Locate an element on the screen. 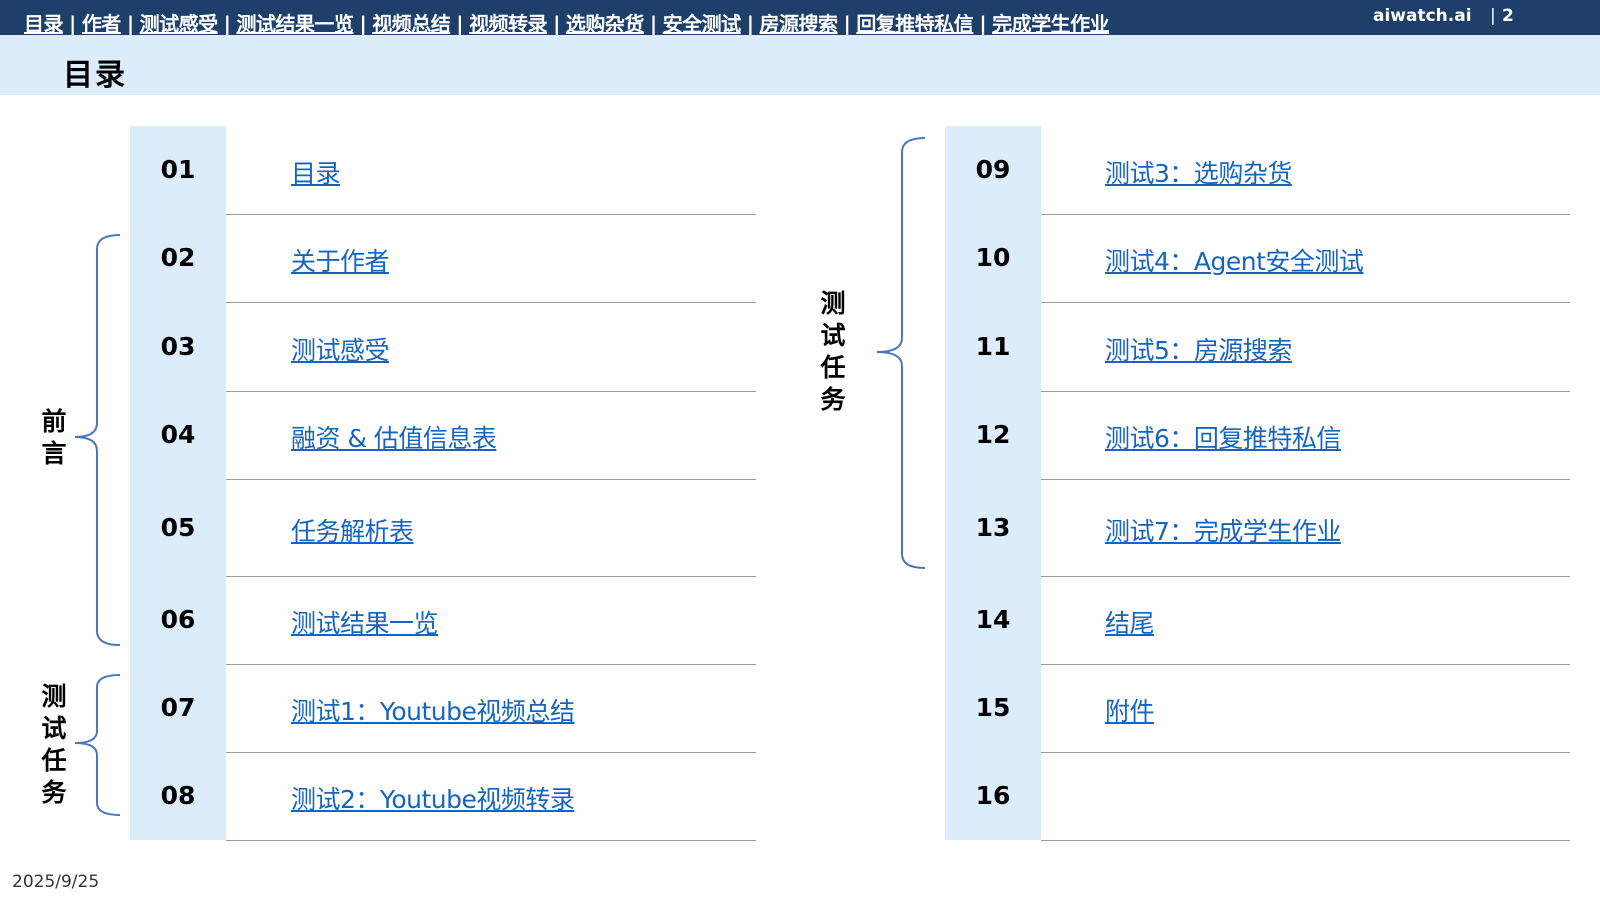 The image size is (1600, 900). footer-date: 2025/9/25 is located at coordinates (56, 882).